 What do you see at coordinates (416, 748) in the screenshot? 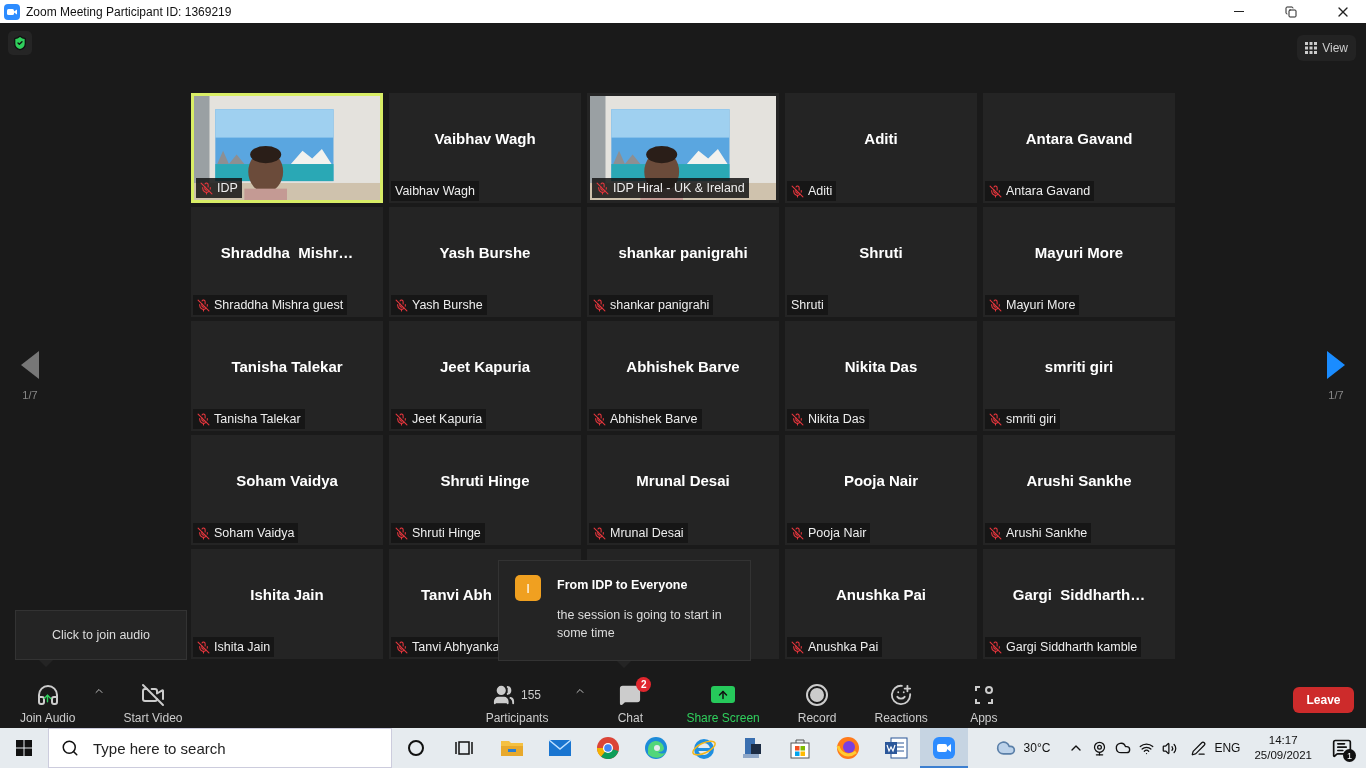
I see `search-circle-icon` at bounding box center [416, 748].